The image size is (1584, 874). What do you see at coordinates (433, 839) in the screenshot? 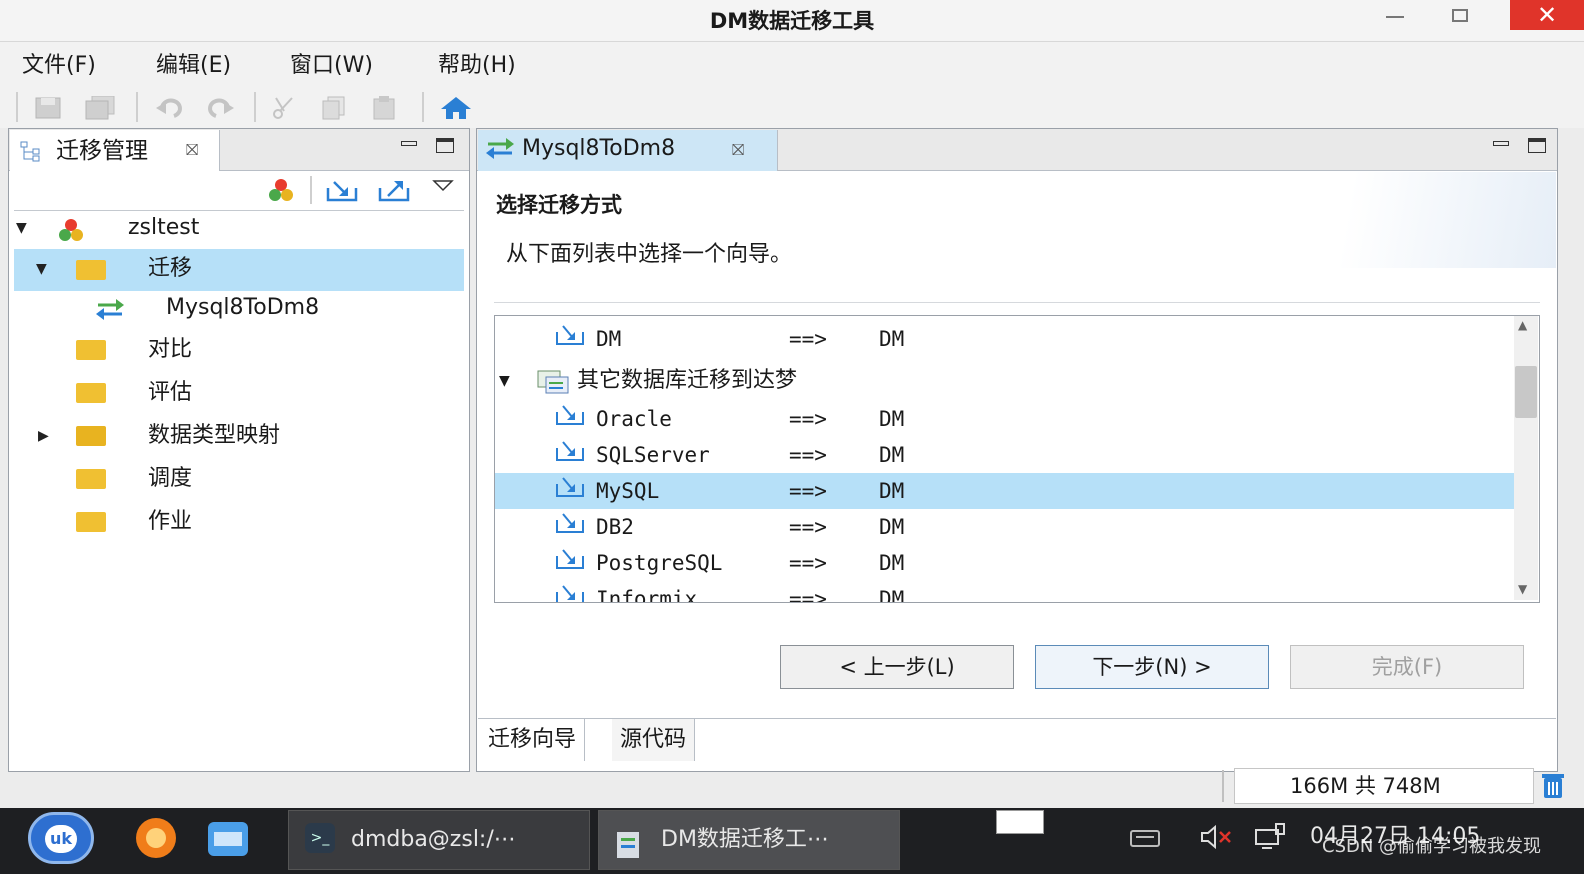
I see `task-label: dmdba@zsl:/⋯` at bounding box center [433, 839].